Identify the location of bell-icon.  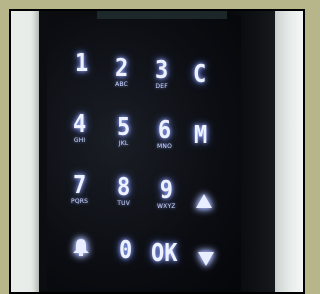
(81, 247).